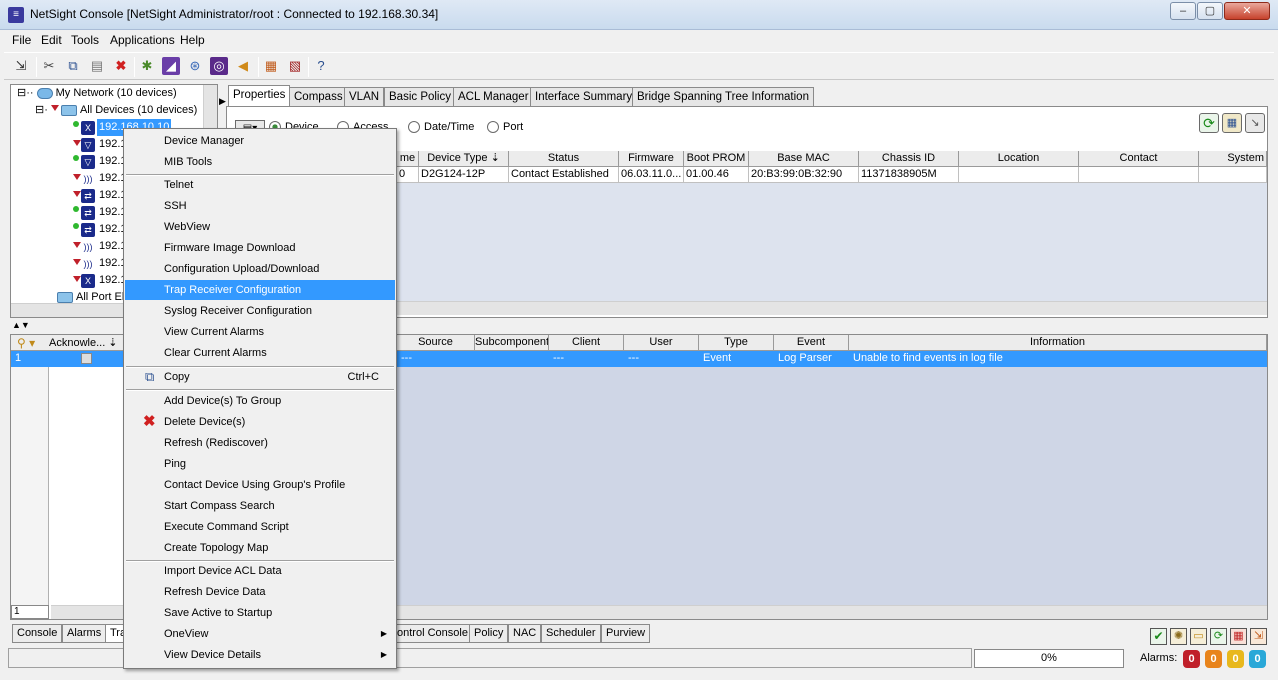  What do you see at coordinates (260, 506) in the screenshot?
I see `menu-item-compass-search: Start Compass Search` at bounding box center [260, 506].